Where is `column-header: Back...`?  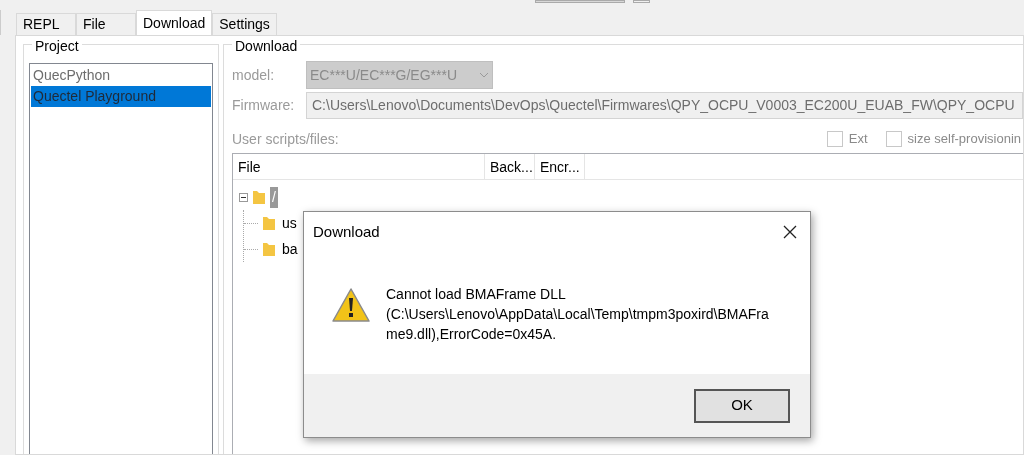
column-header: Back... is located at coordinates (510, 166).